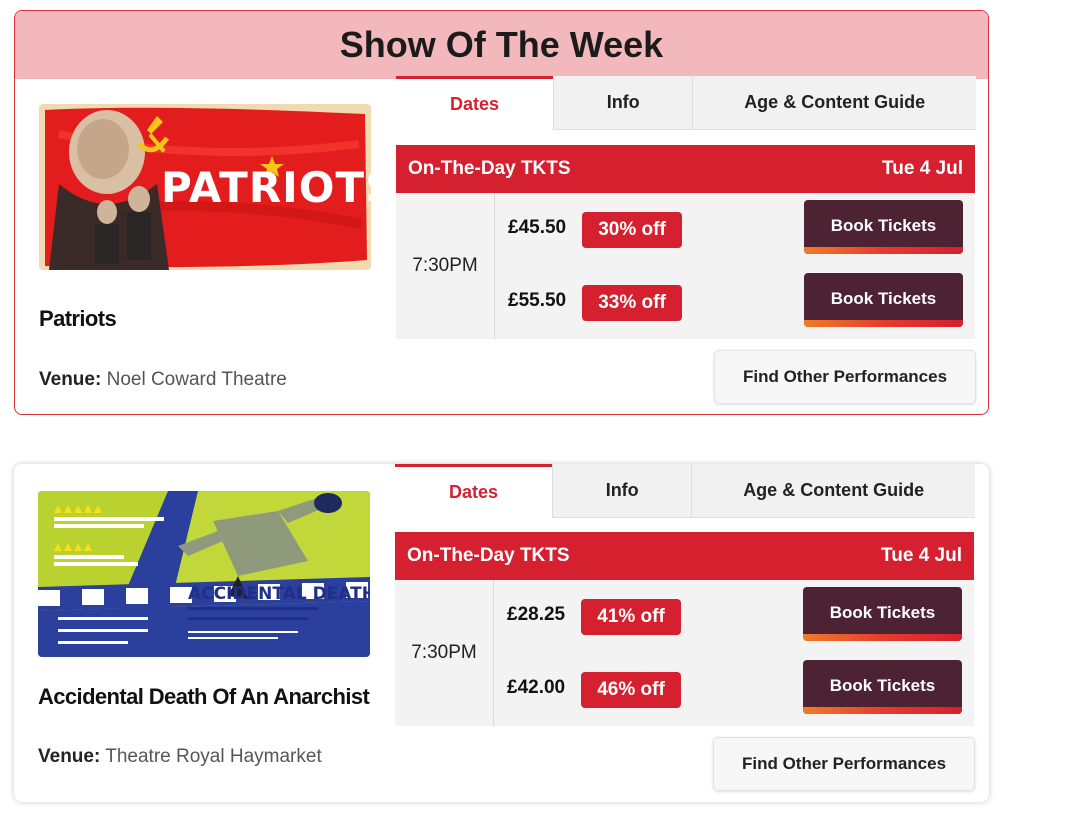  Describe the element at coordinates (204, 574) in the screenshot. I see `show-poster-accidental-death: ACCIDENTAL DEATH OF AN ANARCHIST` at that location.